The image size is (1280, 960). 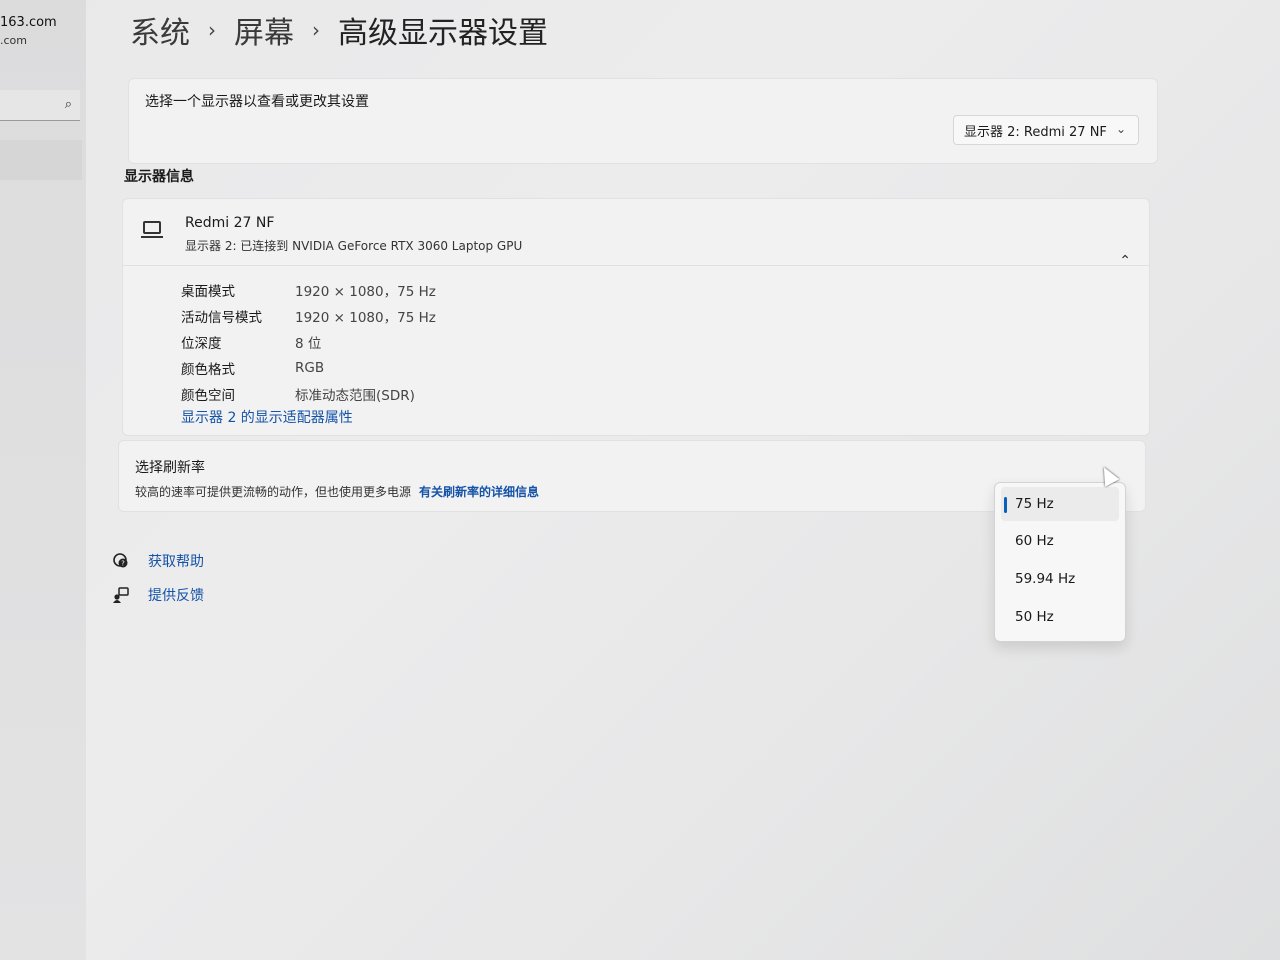 What do you see at coordinates (643, 121) in the screenshot?
I see `display-select-card: 选择一个显示器以查看或更改其设置 显示器 2: Redmi 27 NF ⌄` at bounding box center [643, 121].